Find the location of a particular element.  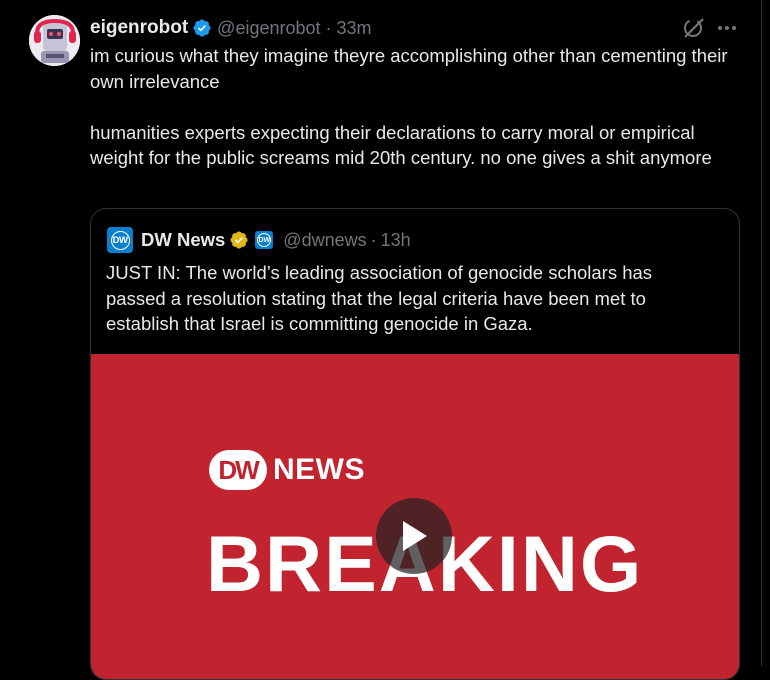

robot-avatar-icon is located at coordinates (54, 40).